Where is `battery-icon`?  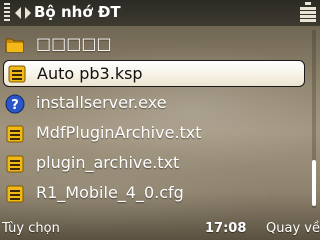 battery-icon is located at coordinates (308, 13).